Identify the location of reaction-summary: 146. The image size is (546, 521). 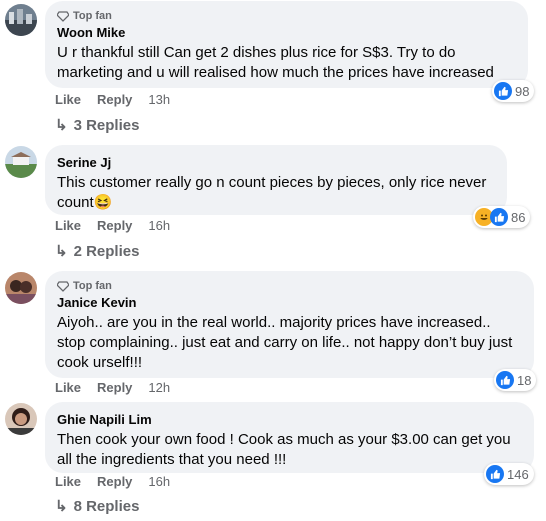
(509, 474).